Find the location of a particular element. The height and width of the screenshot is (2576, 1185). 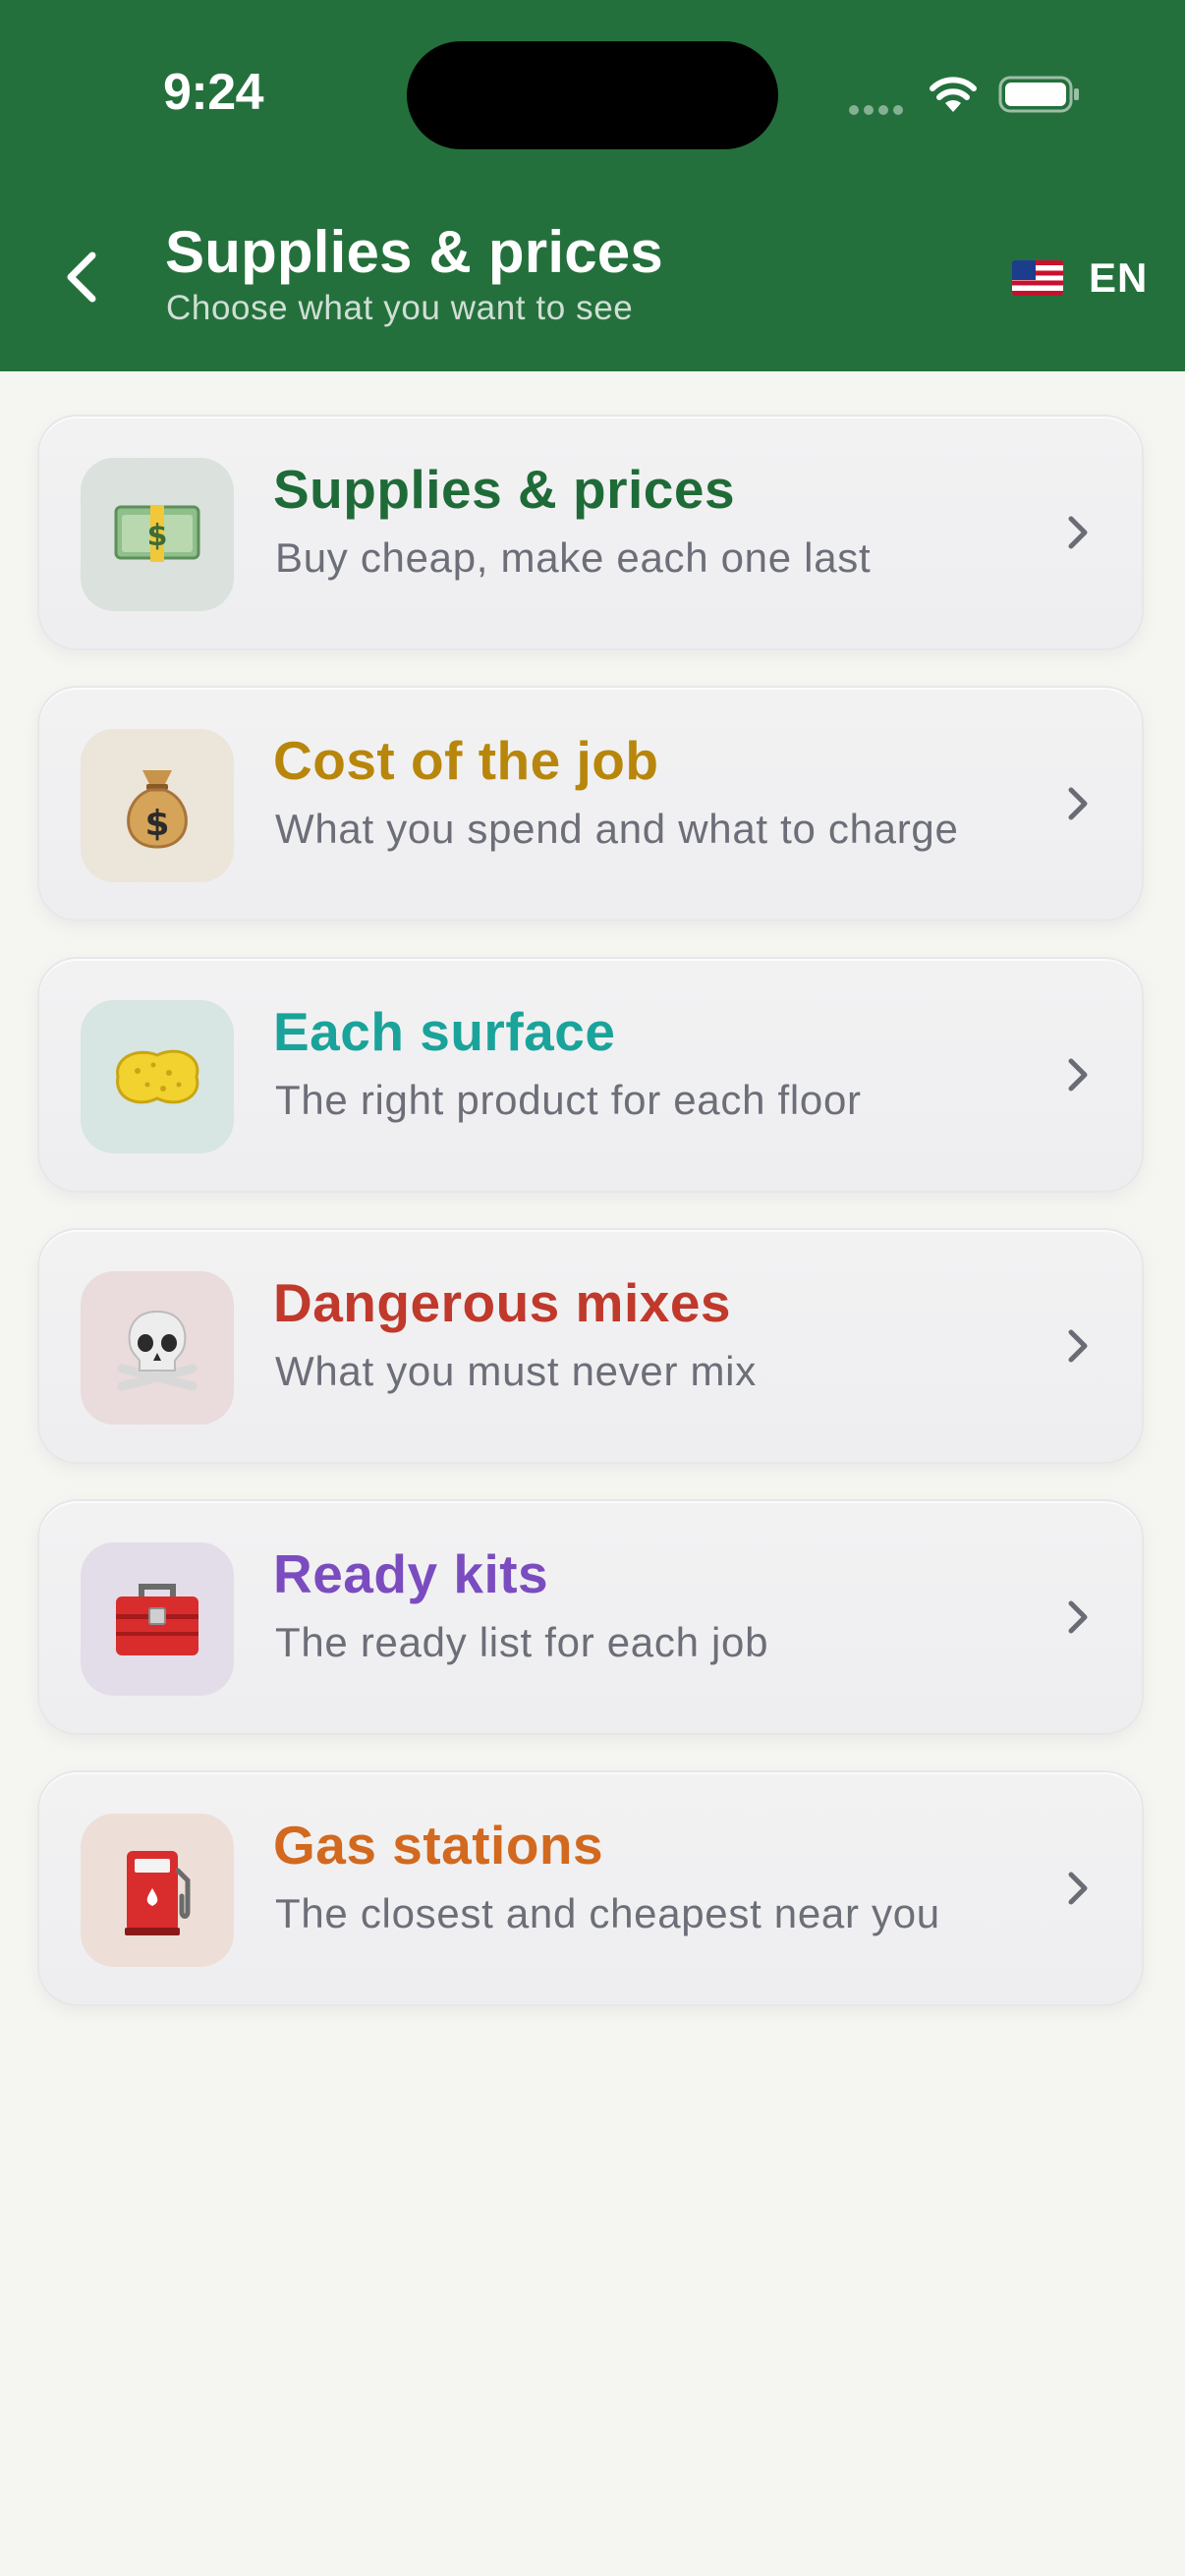

status-bar: 9:24 is located at coordinates (592, 93).